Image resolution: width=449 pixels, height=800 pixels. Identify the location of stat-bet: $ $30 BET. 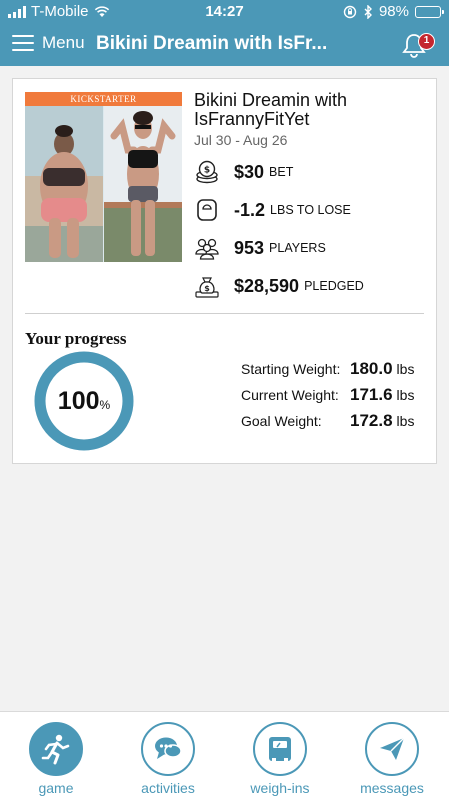
(243, 172).